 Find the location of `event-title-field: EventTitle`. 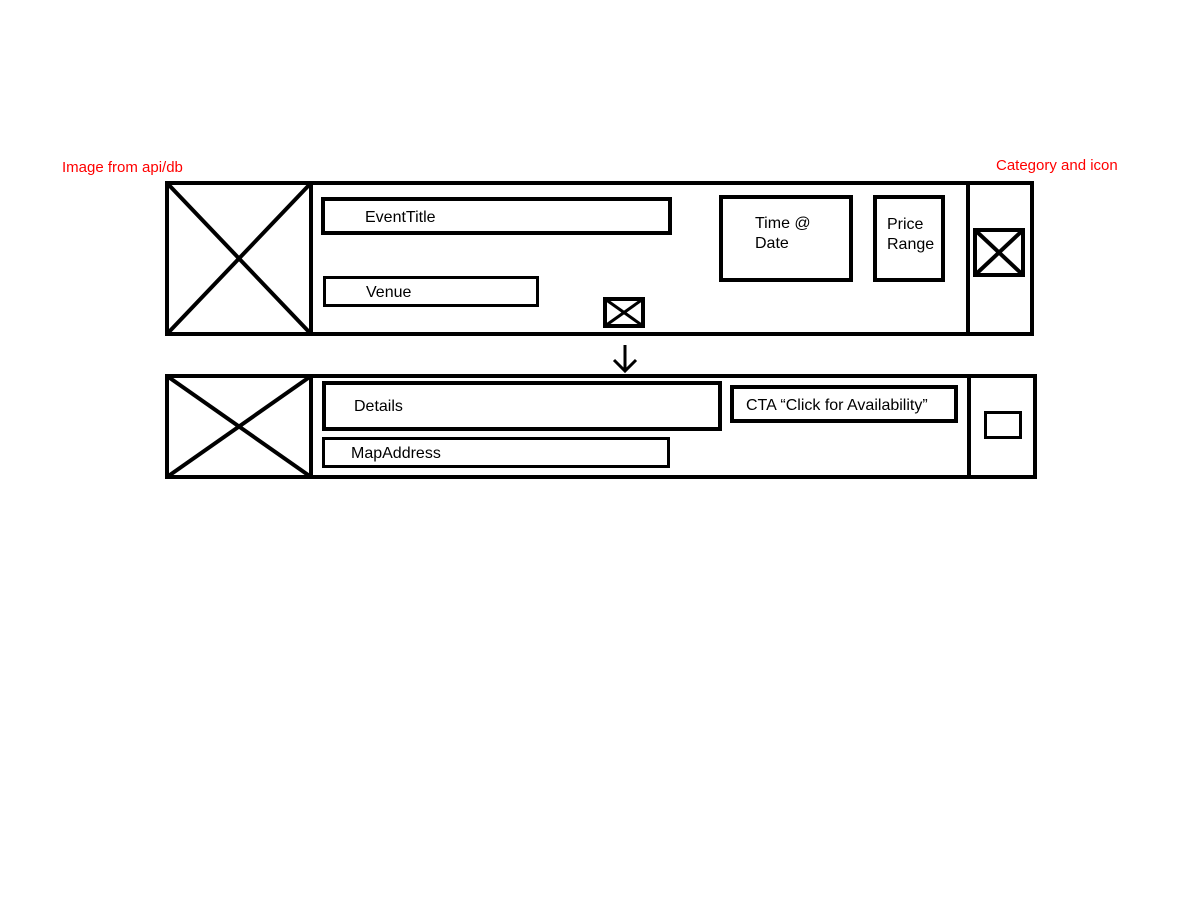

event-title-field: EventTitle is located at coordinates (496, 216).